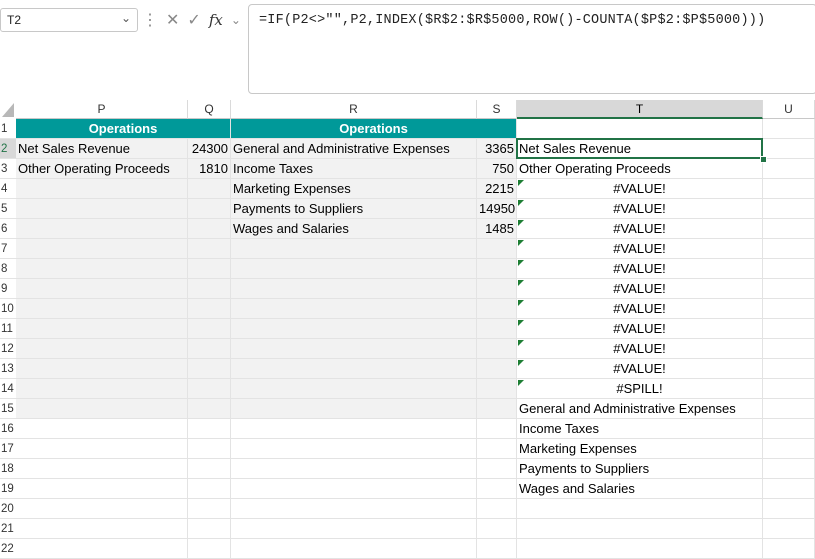 The width and height of the screenshot is (815, 559). What do you see at coordinates (789, 449) in the screenshot?
I see `cell-u17` at bounding box center [789, 449].